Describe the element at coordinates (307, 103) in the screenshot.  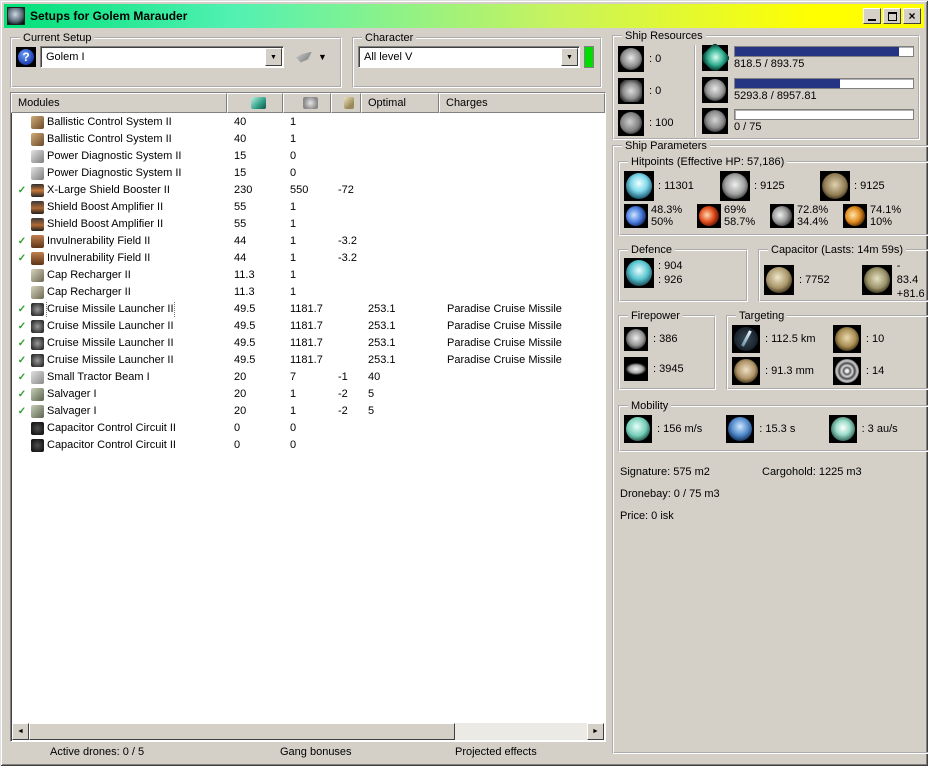
I see `powergrid-column-header` at that location.